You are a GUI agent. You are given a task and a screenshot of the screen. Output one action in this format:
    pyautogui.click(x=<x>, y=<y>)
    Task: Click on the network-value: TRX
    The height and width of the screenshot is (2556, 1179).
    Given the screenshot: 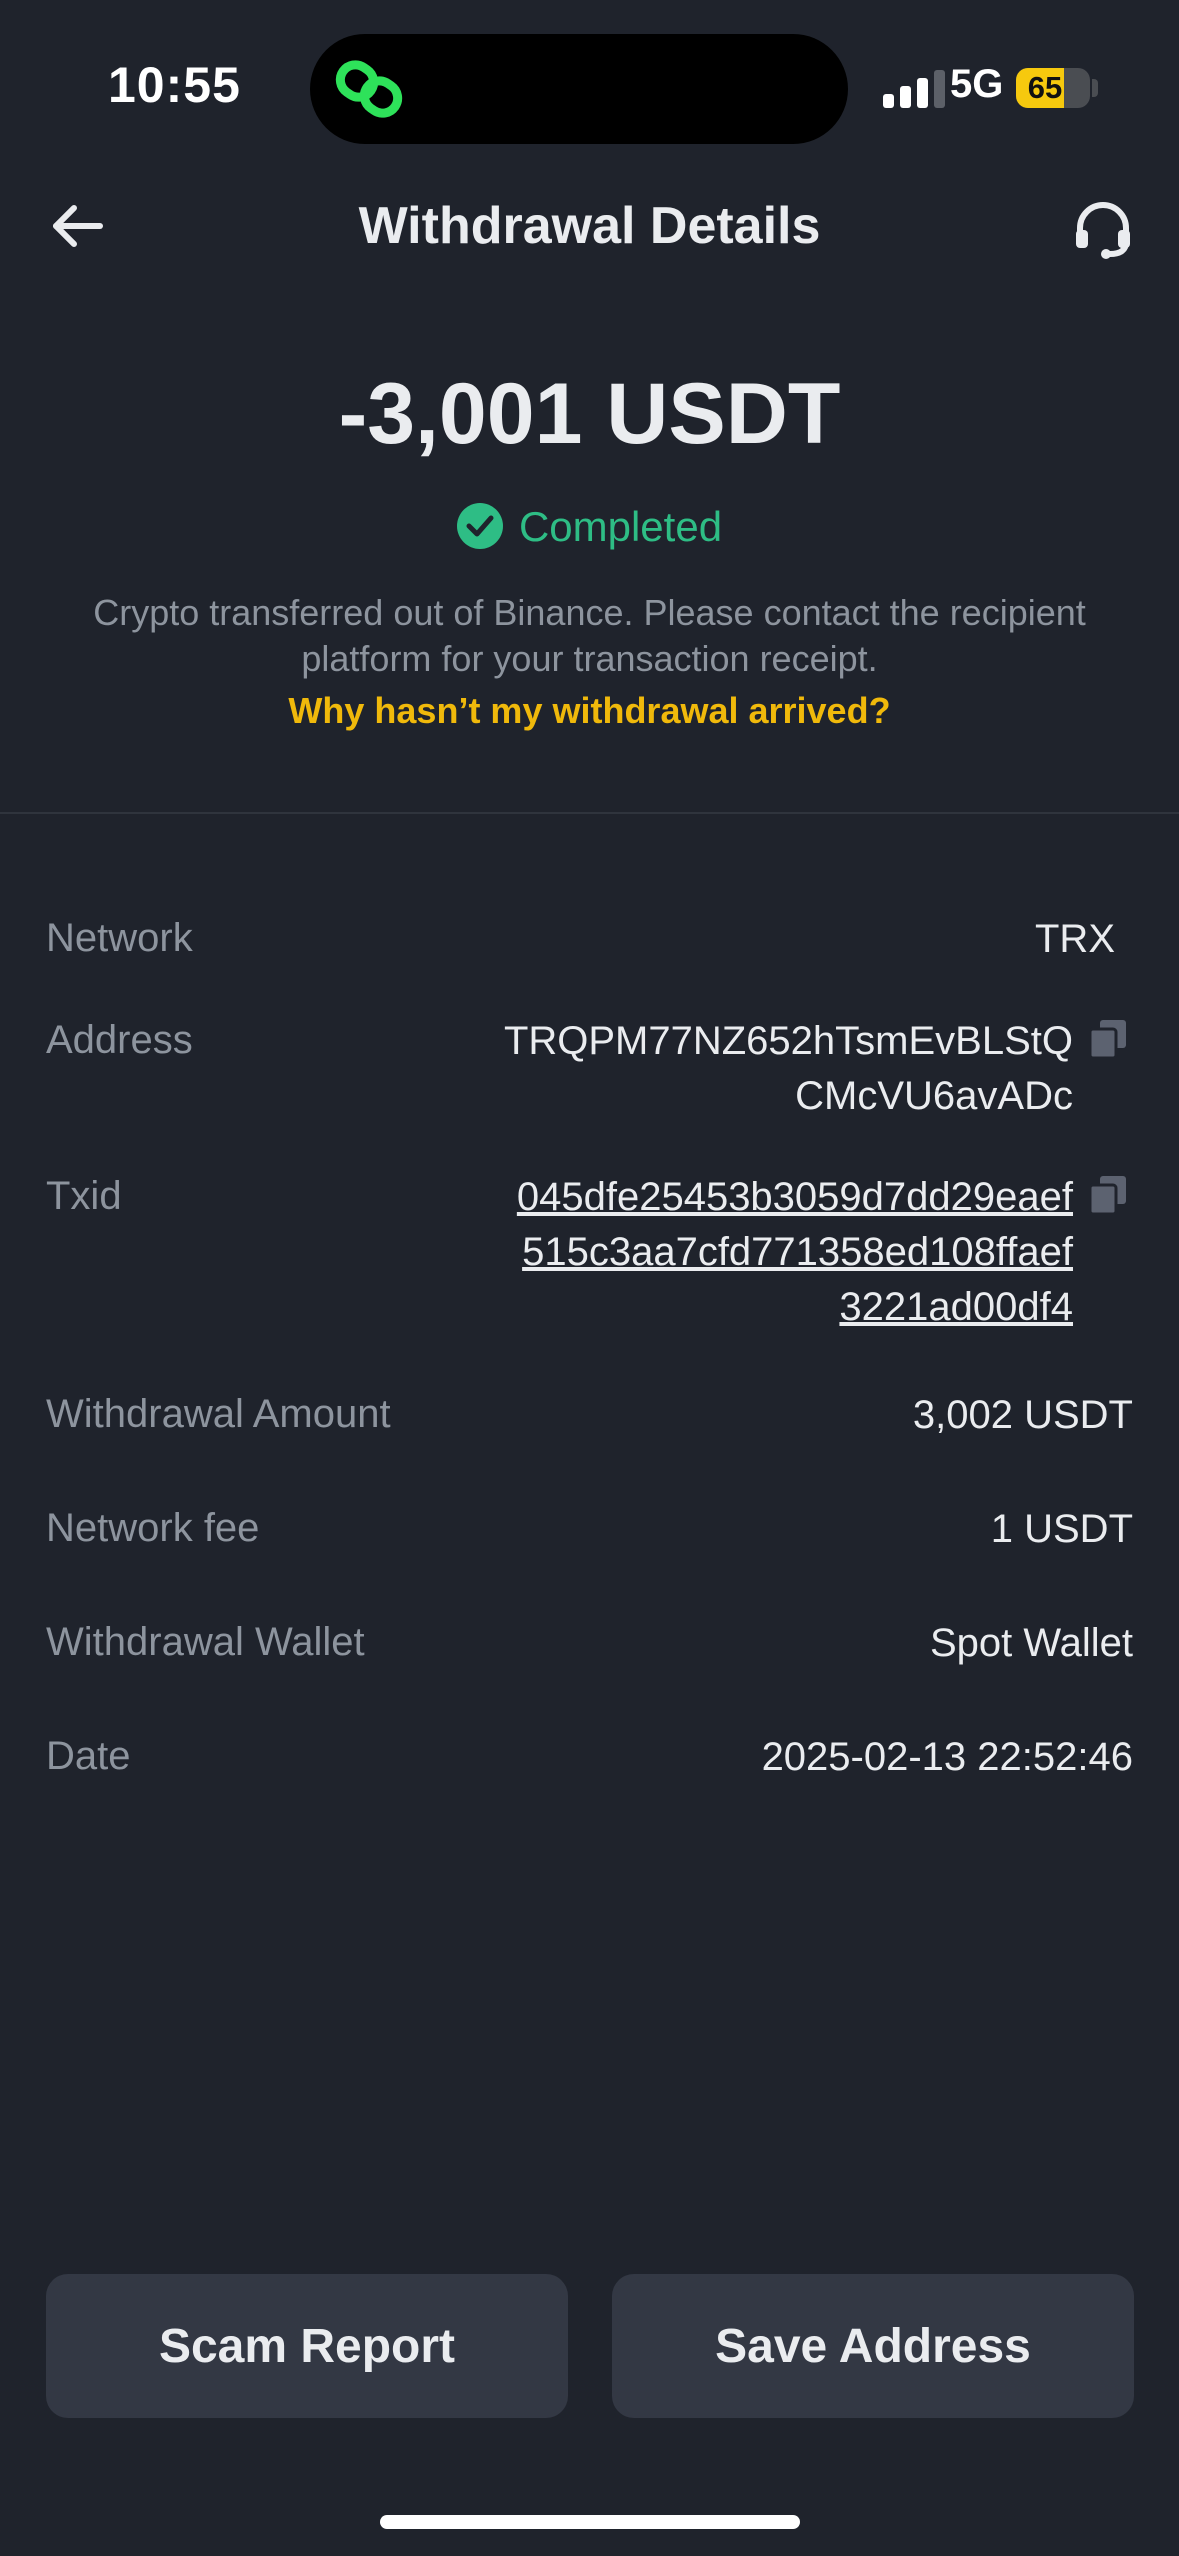 What is the action you would take?
    pyautogui.click(x=1075, y=939)
    